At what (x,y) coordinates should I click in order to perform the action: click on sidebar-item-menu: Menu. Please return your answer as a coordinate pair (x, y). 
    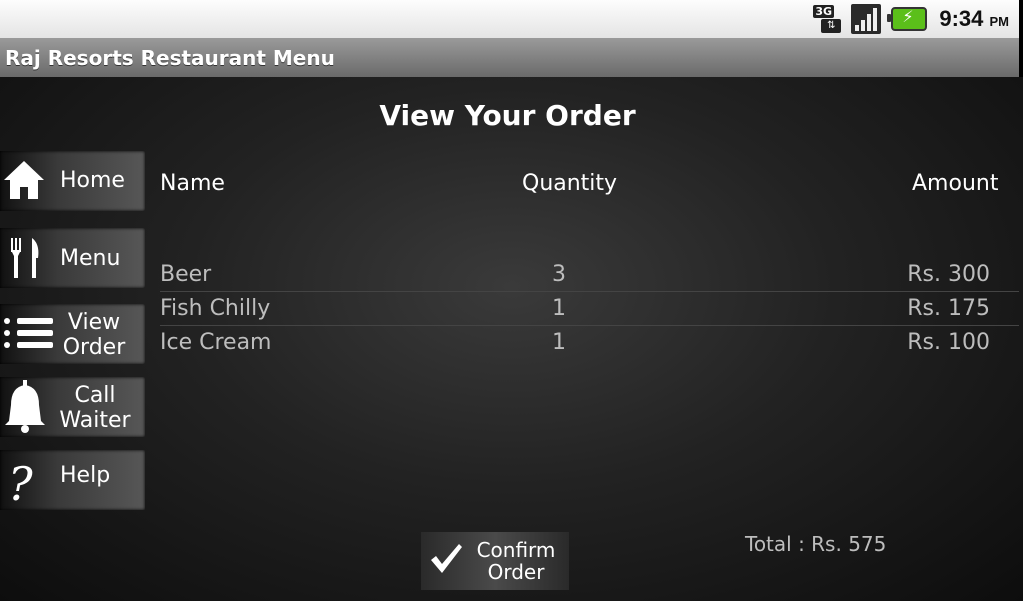
    Looking at the image, I should click on (72, 258).